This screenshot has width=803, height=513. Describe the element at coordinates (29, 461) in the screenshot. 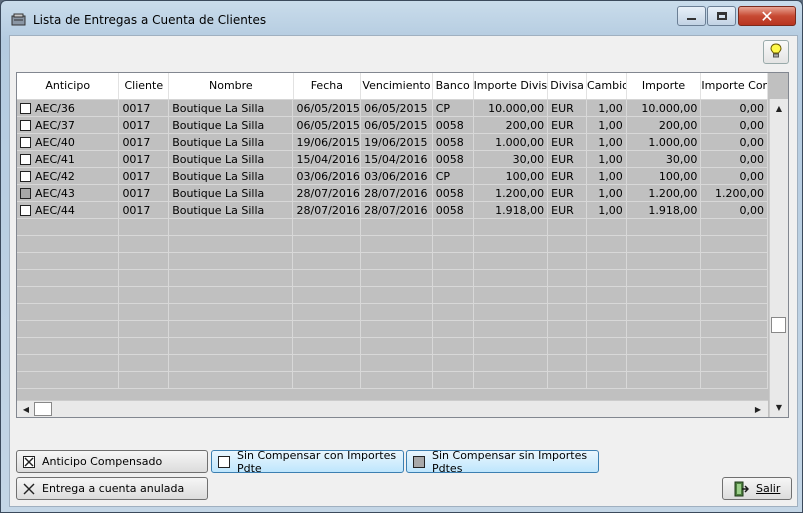

I see `checked-box-icon` at that location.